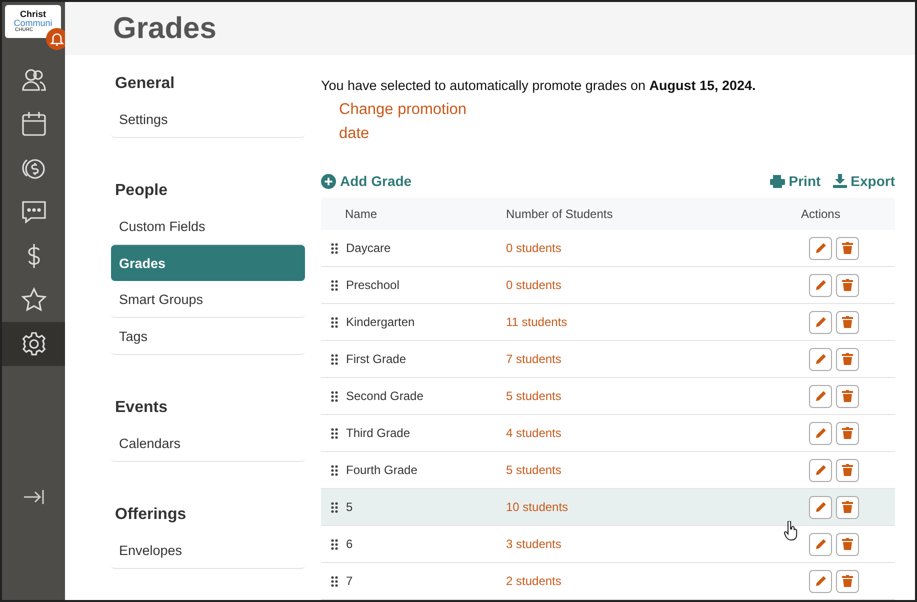 This screenshot has height=602, width=917. What do you see at coordinates (349, 507) in the screenshot?
I see `grade-name: 5` at bounding box center [349, 507].